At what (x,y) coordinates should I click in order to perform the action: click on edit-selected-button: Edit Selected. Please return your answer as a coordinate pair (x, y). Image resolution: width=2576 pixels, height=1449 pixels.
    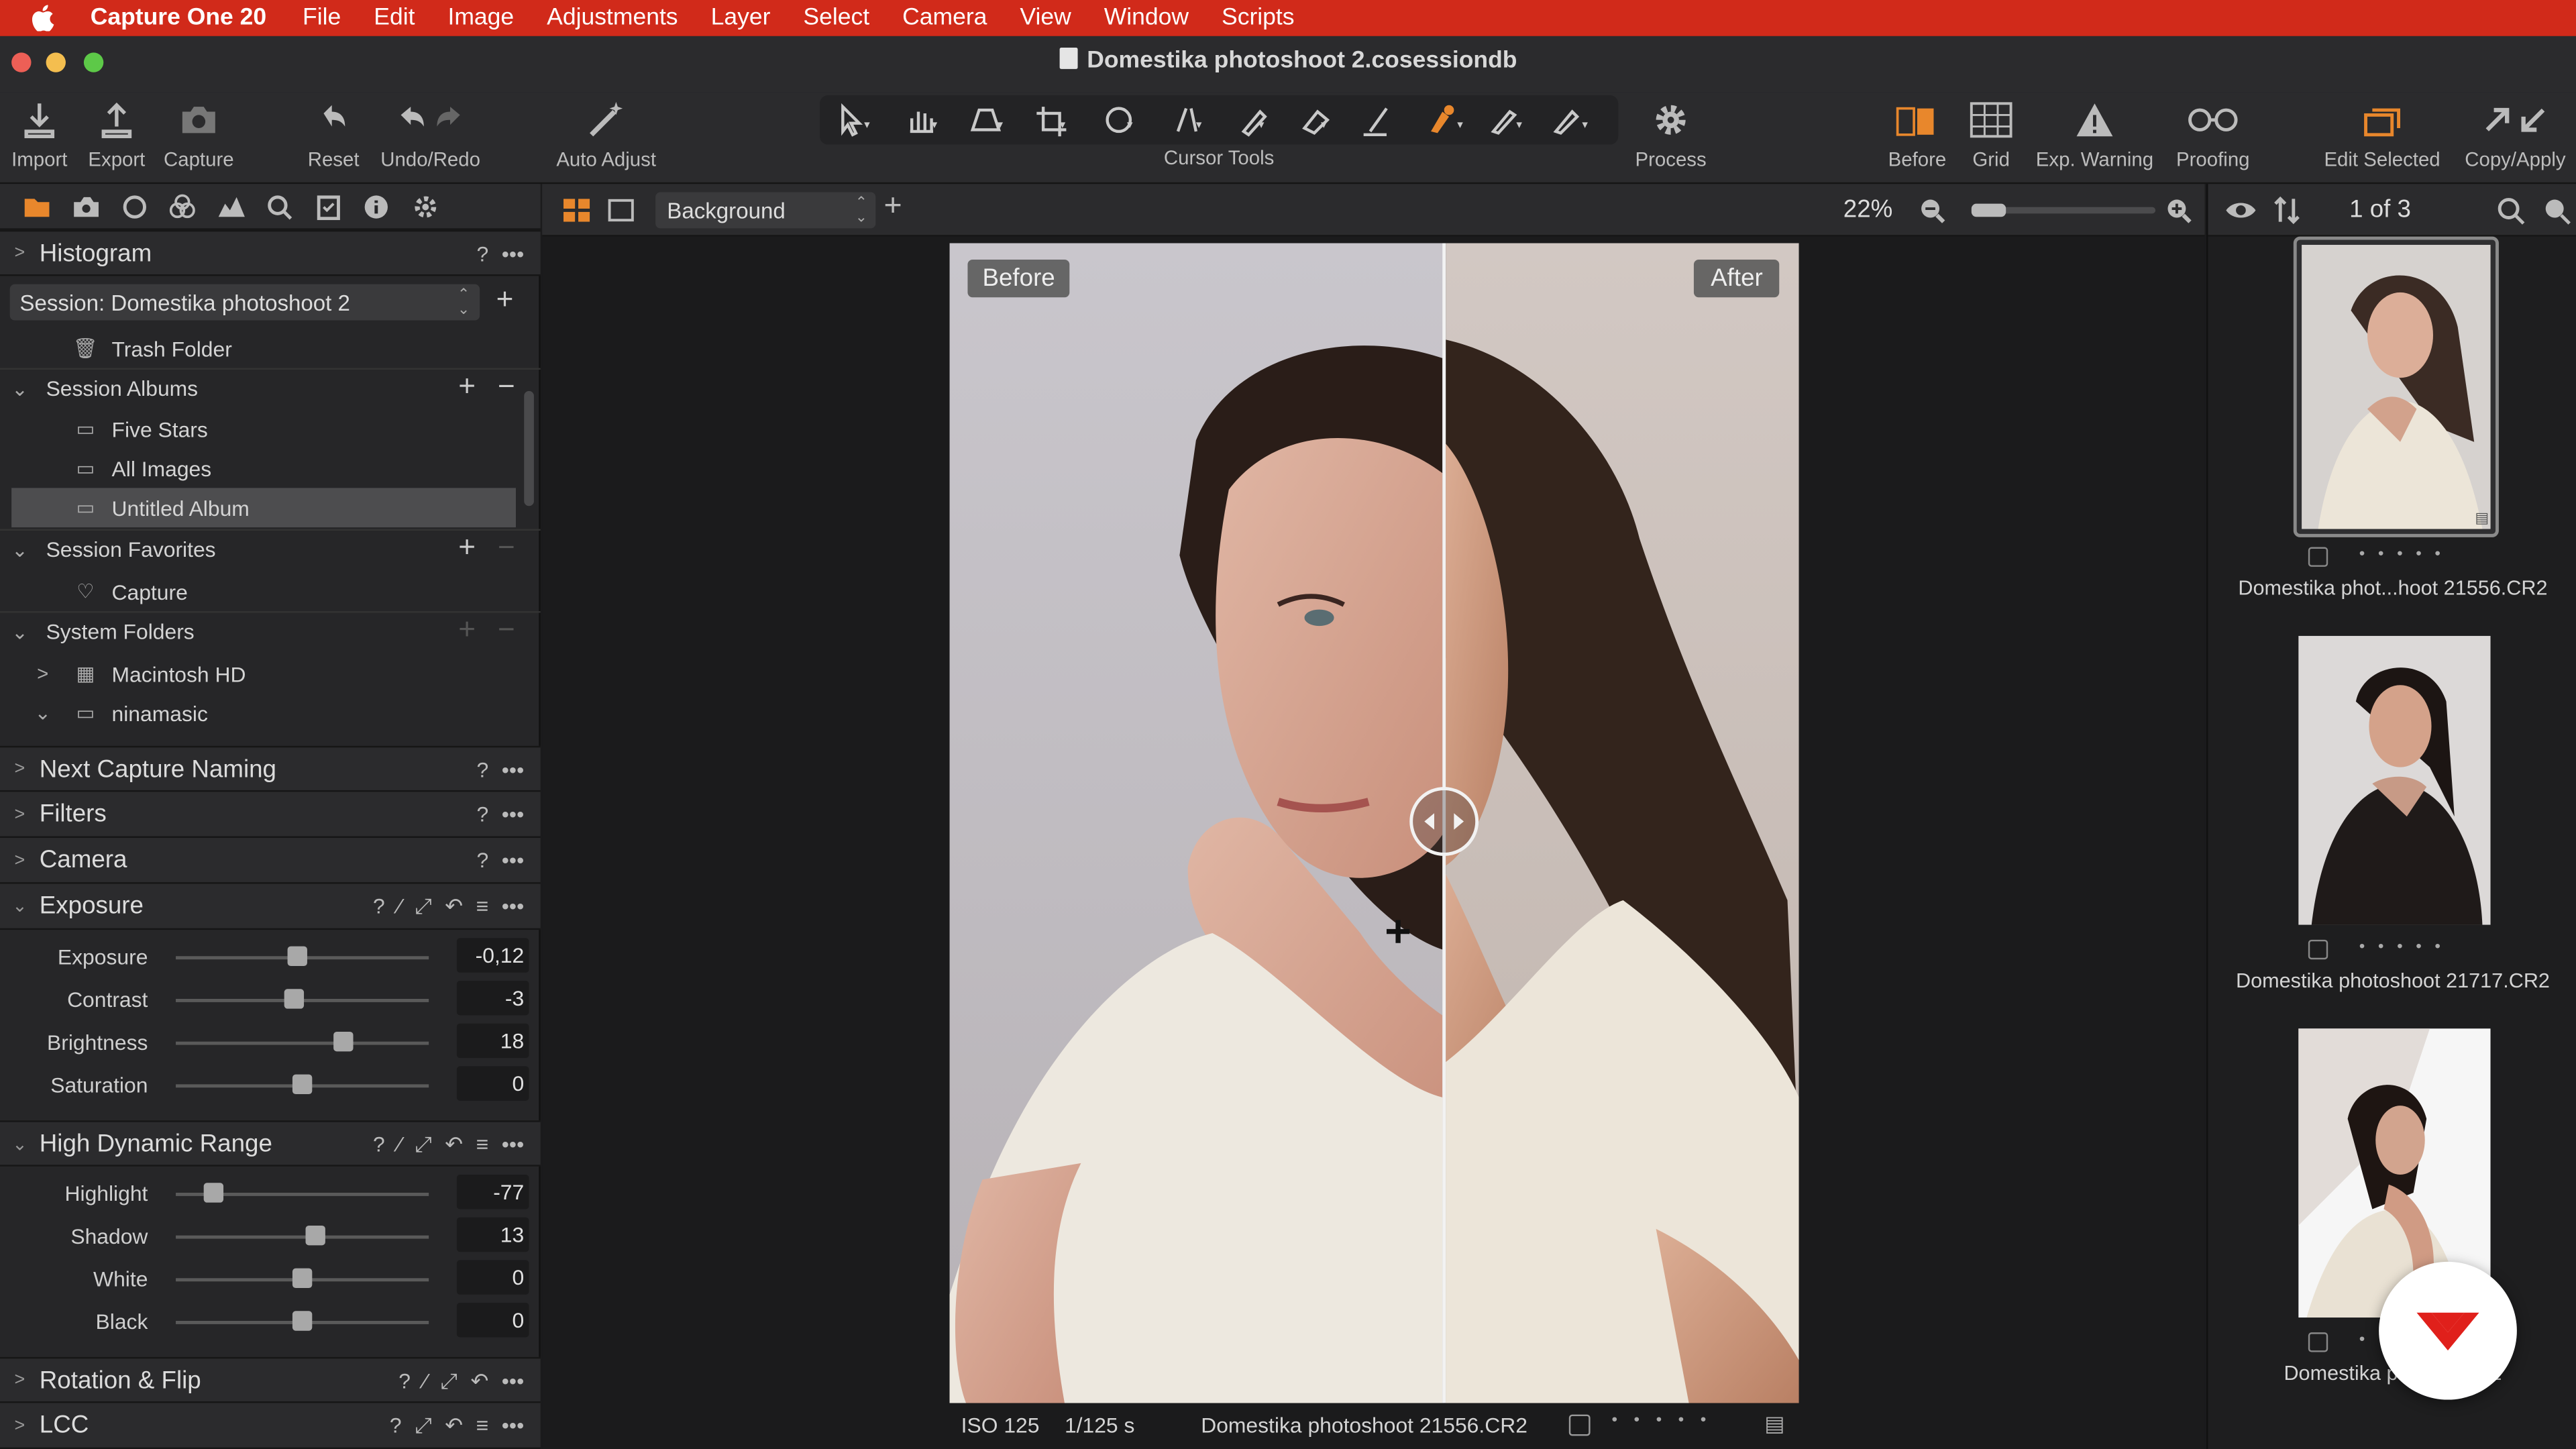
    Looking at the image, I should click on (2382, 138).